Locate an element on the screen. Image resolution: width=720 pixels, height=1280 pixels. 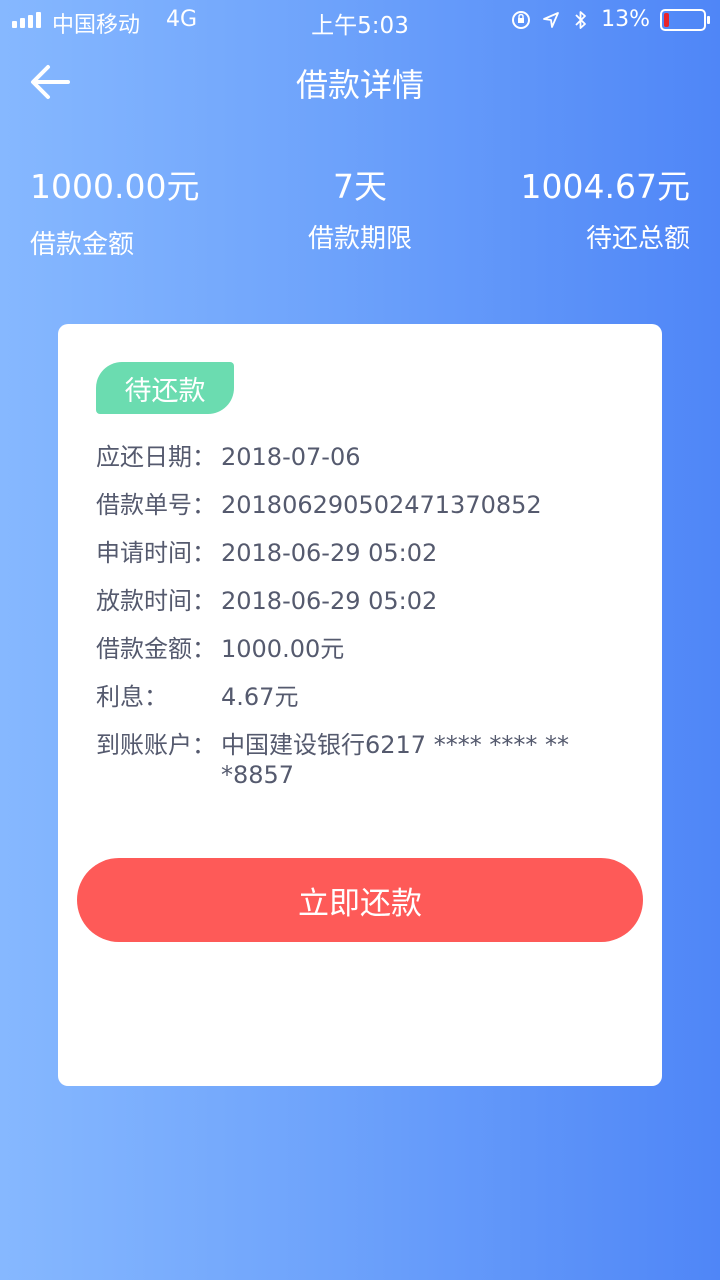
detail-row-due-date: 应还日期： 2018-07-06 is located at coordinates (366, 457).